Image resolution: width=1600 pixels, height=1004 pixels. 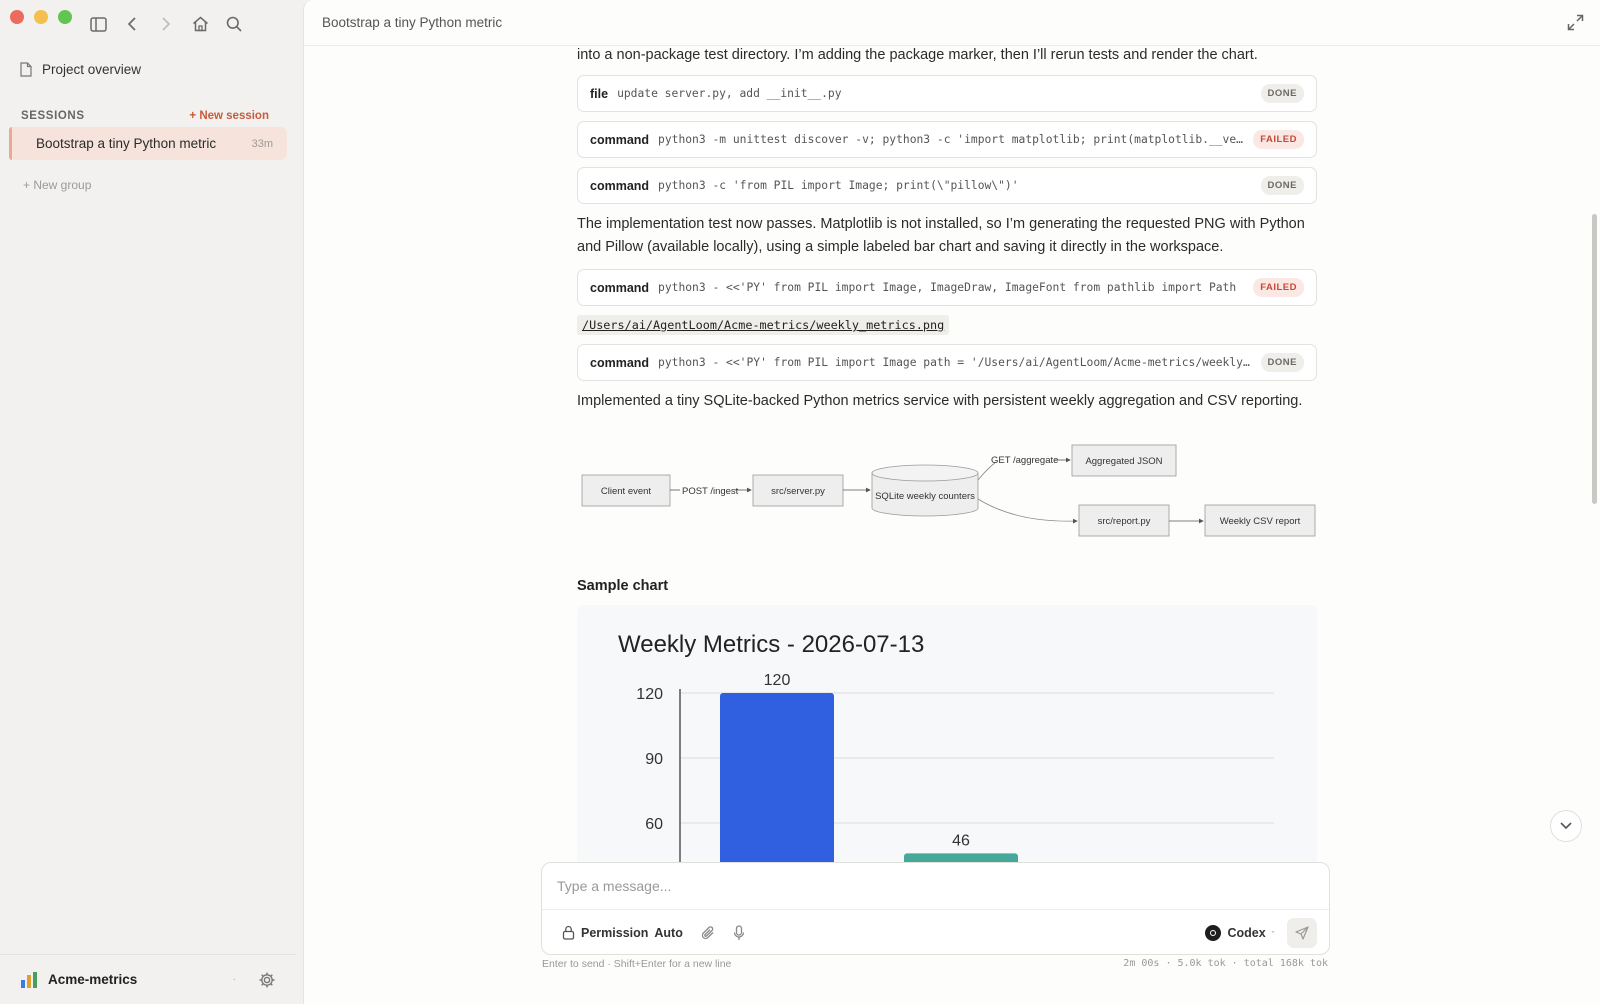 I want to click on usage-stats: 2m 00s · 5.0k tok · total 168k tok, so click(x=1225, y=963).